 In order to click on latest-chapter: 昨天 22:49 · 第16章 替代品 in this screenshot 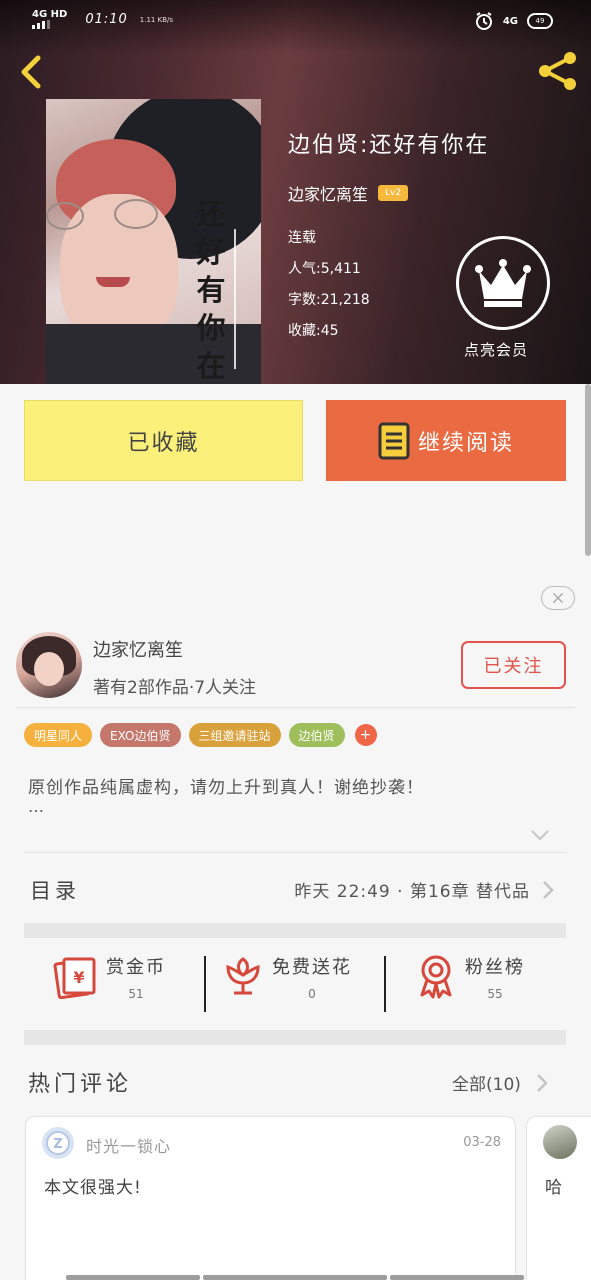, I will do `click(412, 892)`.